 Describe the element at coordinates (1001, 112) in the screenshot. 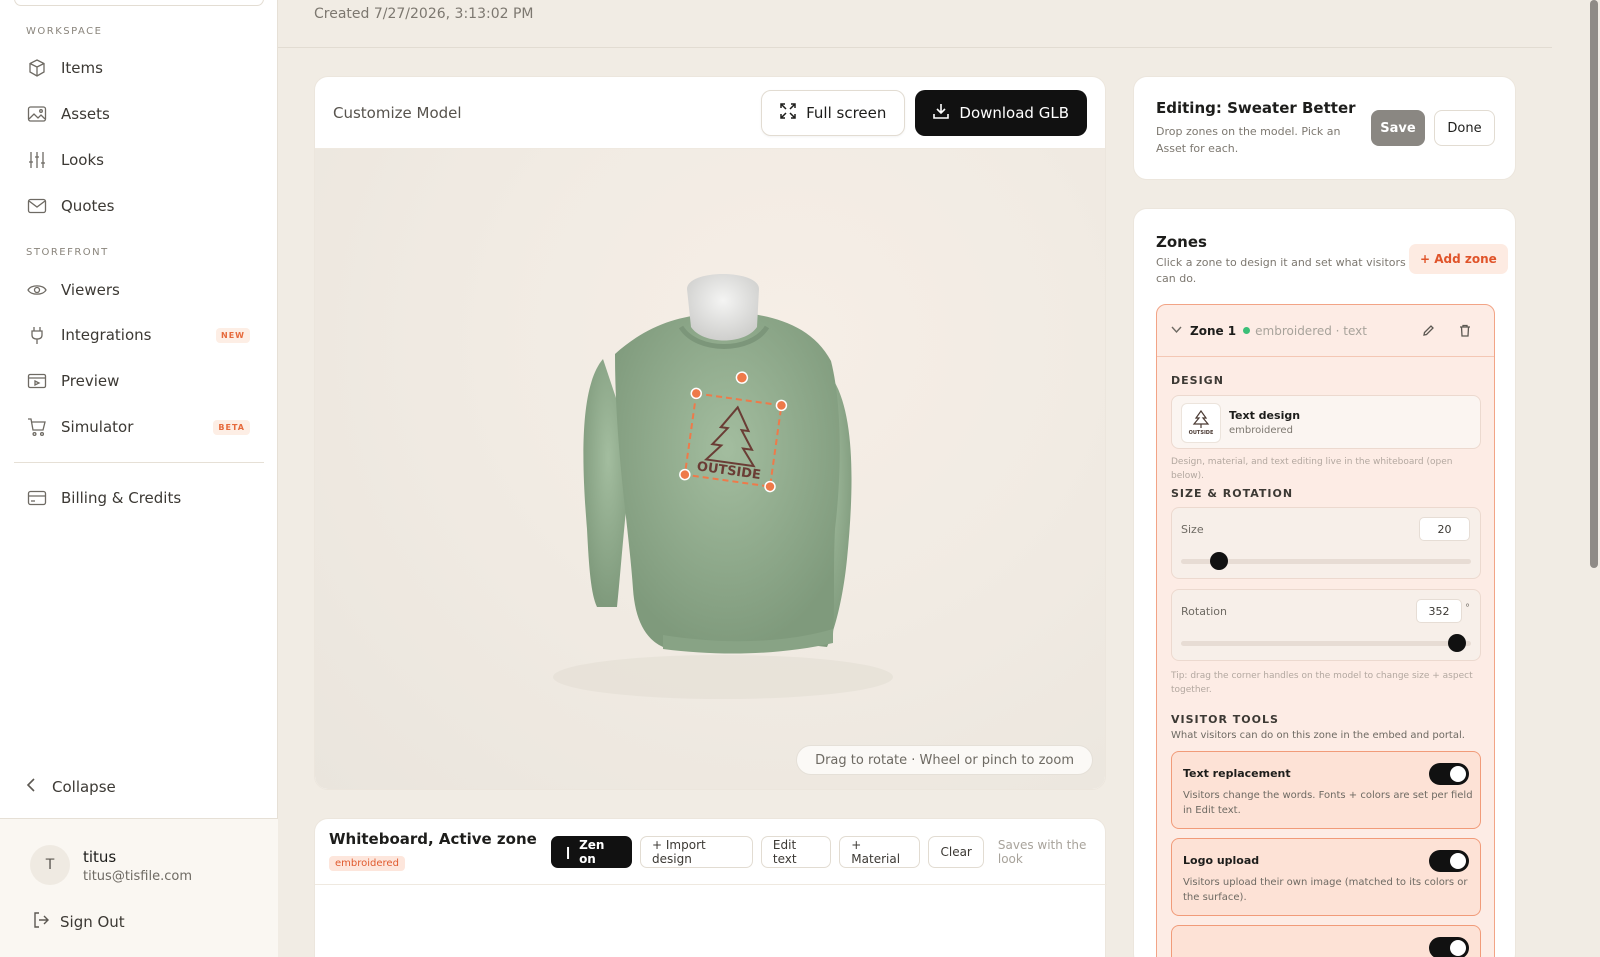

I see `download-glb-button: Download GLB` at that location.